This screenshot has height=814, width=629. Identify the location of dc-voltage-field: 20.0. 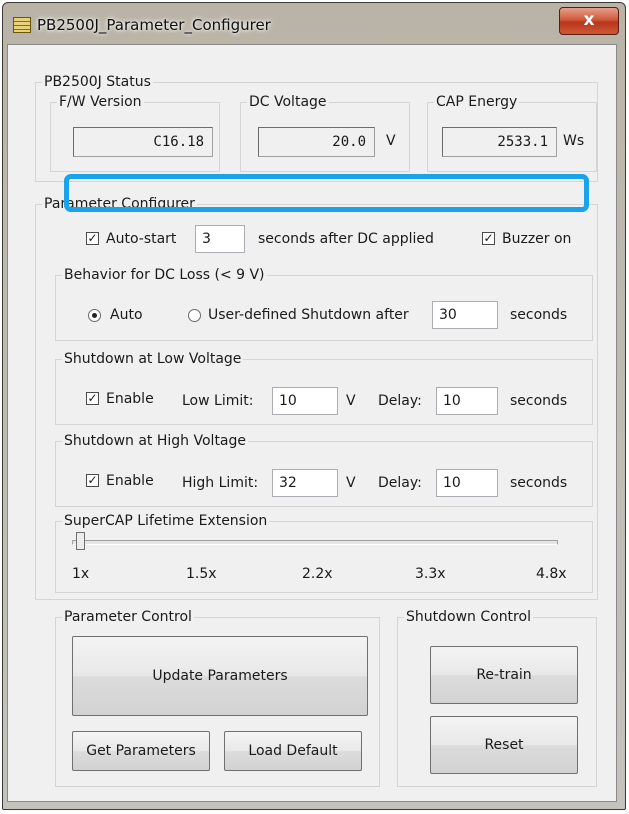
(316, 142).